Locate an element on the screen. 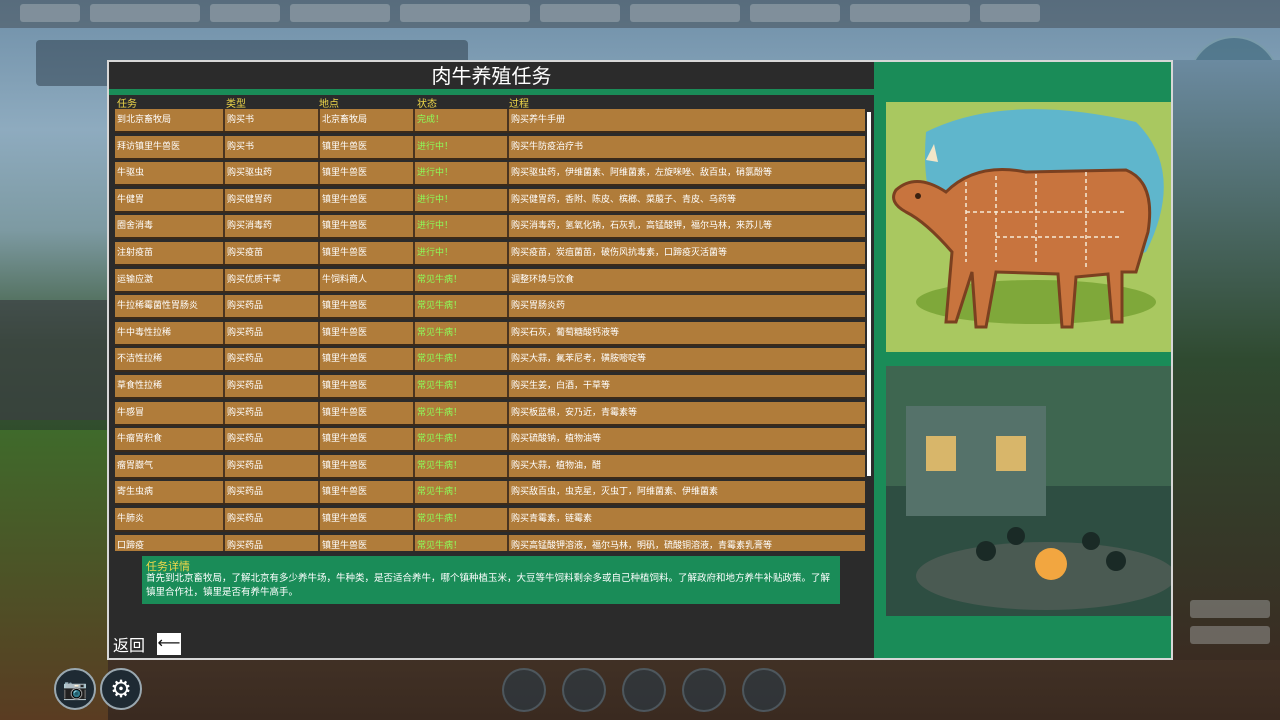 This screenshot has height=720, width=1280. task-row: 牛肺炎 购买药品 镇里牛兽医 常见牛病！ 购买青霉素，链霉素 is located at coordinates (490, 520).